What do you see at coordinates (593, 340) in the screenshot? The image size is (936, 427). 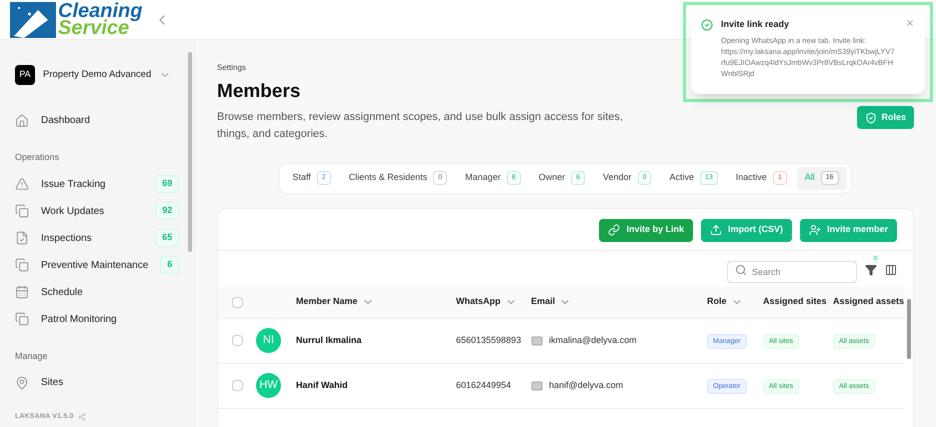 I see `email-address: ikmalina@delyva.com` at bounding box center [593, 340].